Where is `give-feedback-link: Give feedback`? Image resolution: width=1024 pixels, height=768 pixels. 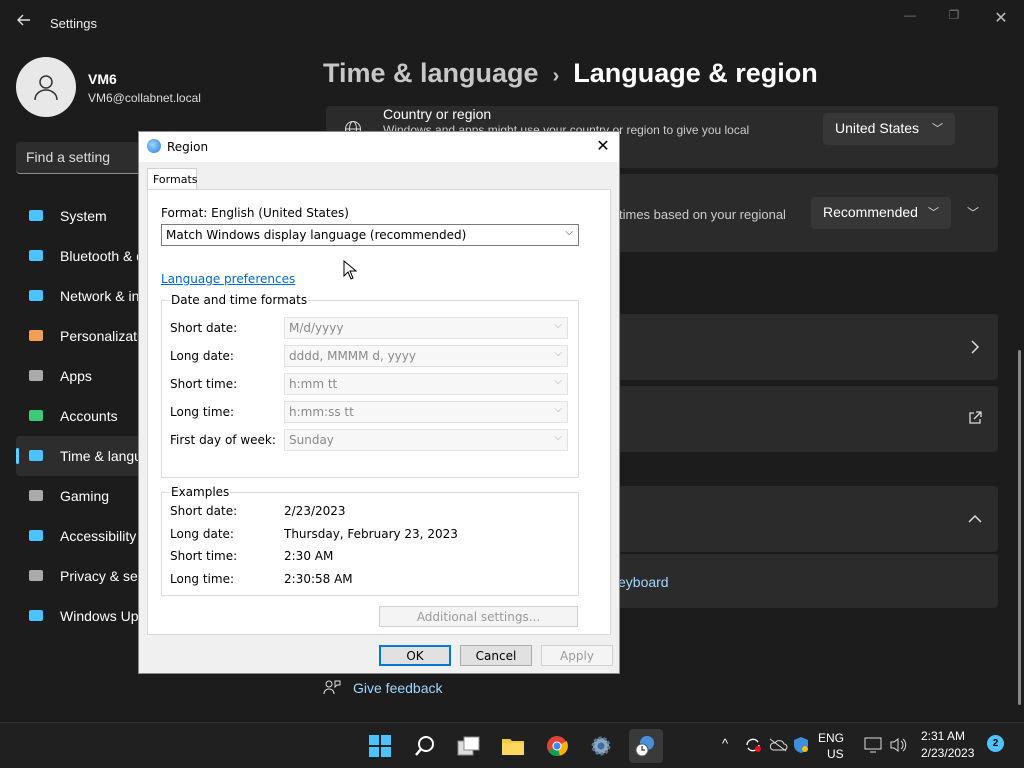
give-feedback-link: Give feedback is located at coordinates (383, 686).